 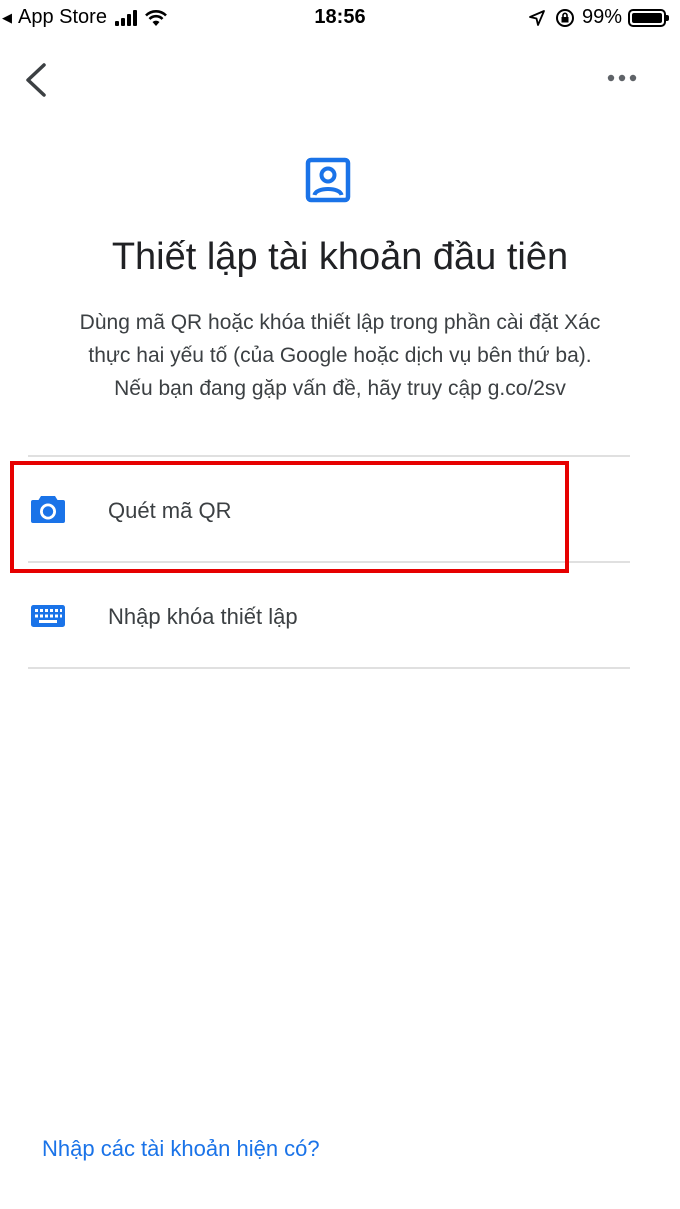 What do you see at coordinates (564, 17) in the screenshot?
I see `orientation-lock-icon` at bounding box center [564, 17].